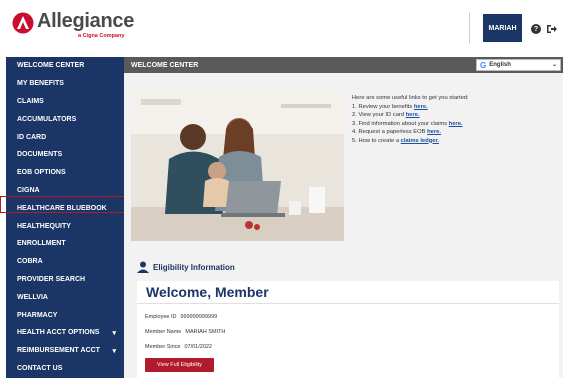  Describe the element at coordinates (500, 65) in the screenshot. I see `language-value: English` at that location.